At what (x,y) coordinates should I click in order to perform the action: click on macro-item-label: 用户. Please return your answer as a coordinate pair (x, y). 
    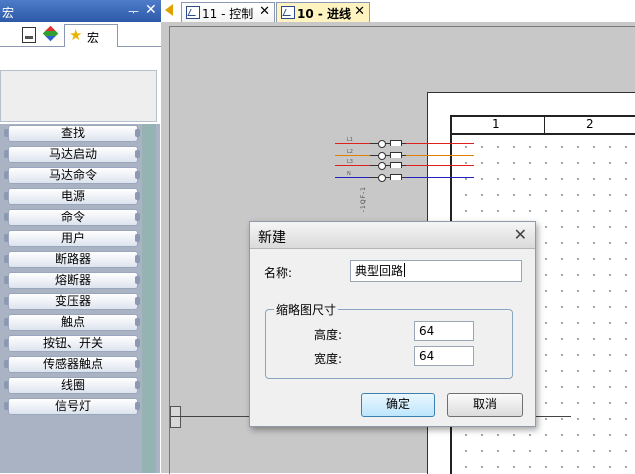
    Looking at the image, I should click on (73, 238).